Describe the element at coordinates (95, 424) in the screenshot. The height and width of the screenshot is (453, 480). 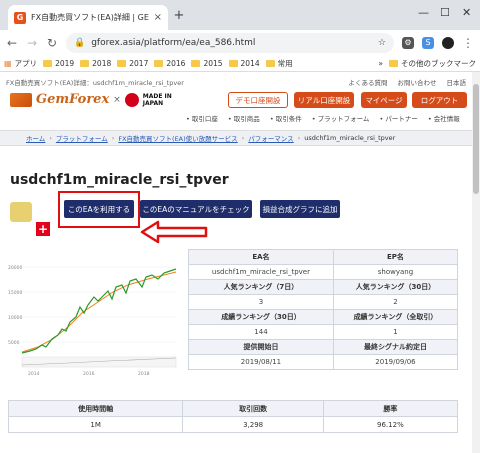
I see `table-cell: 1M` at that location.